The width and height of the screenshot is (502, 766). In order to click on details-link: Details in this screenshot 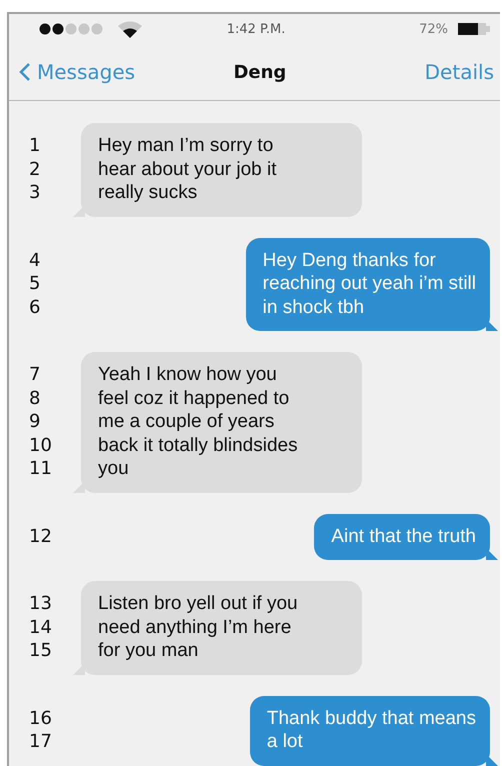, I will do `click(459, 72)`.